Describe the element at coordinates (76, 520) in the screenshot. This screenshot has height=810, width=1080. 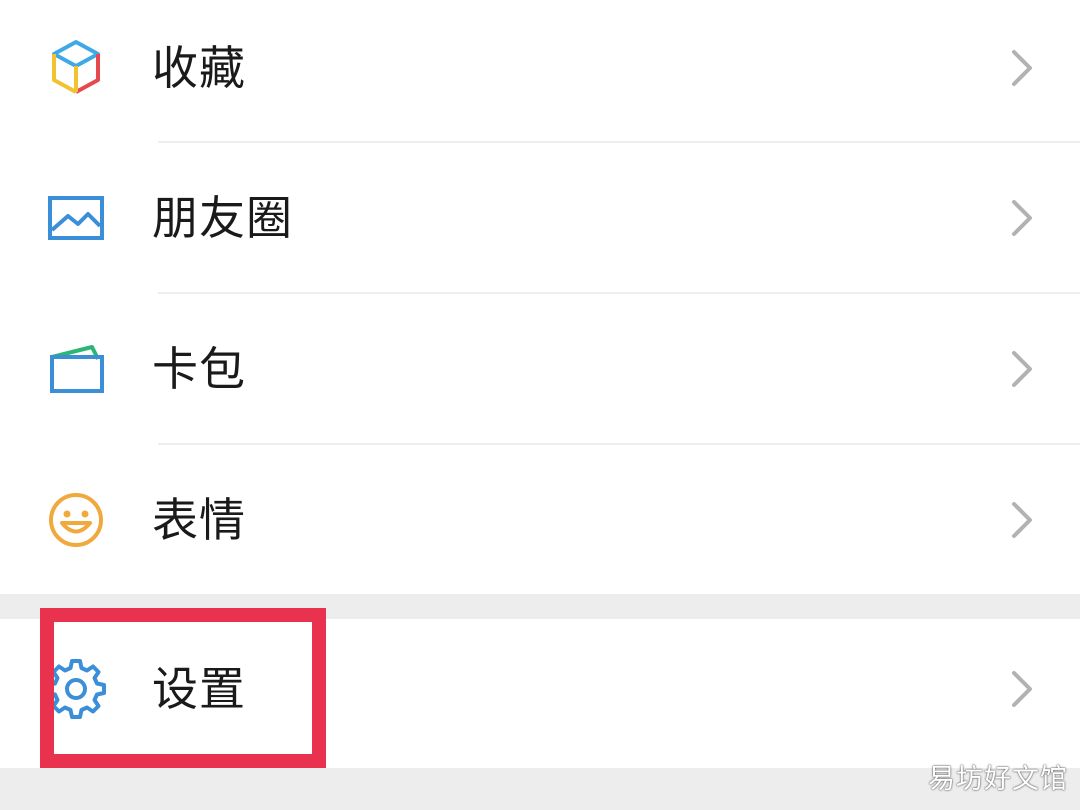
I see `smiley-face-icon` at that location.